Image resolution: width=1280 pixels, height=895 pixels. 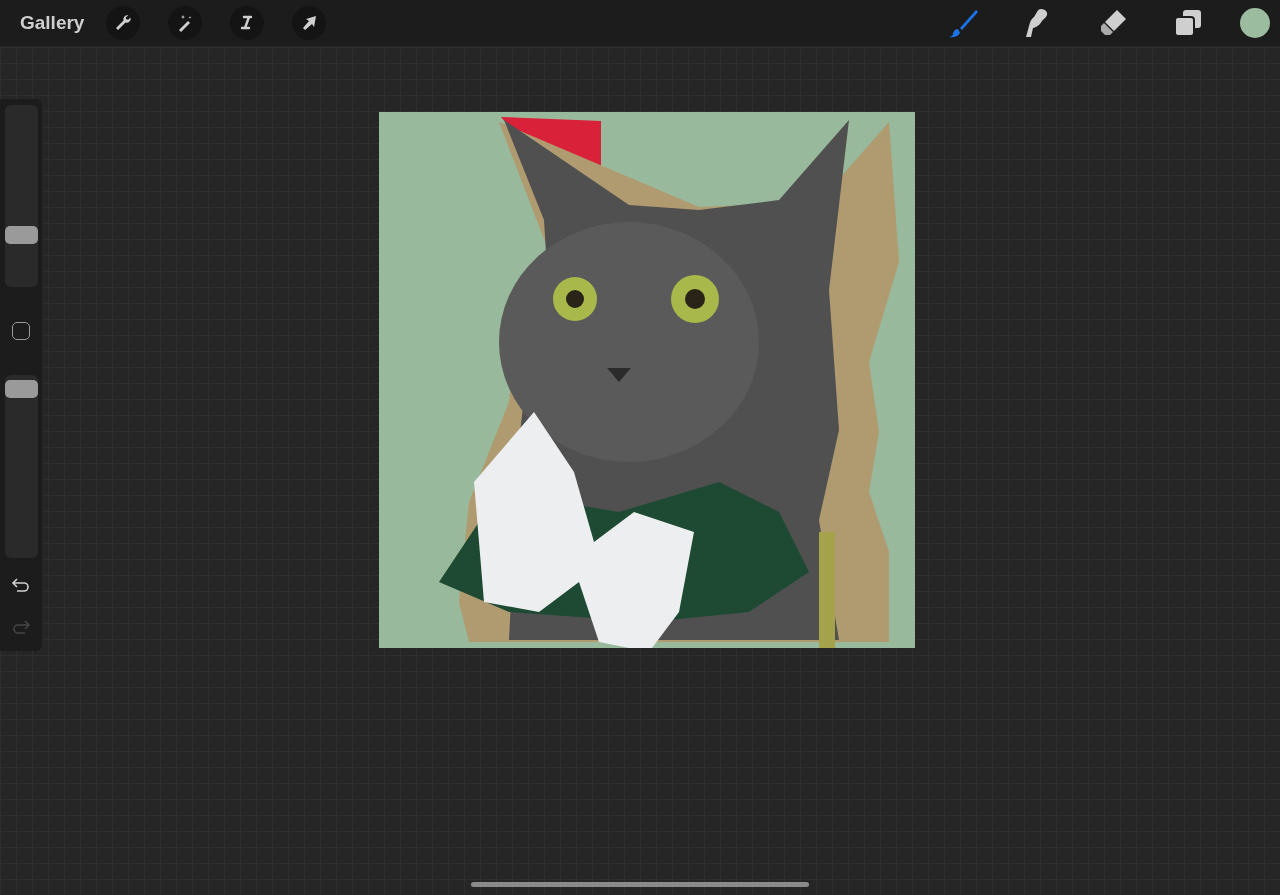 What do you see at coordinates (309, 23) in the screenshot?
I see `move-button` at bounding box center [309, 23].